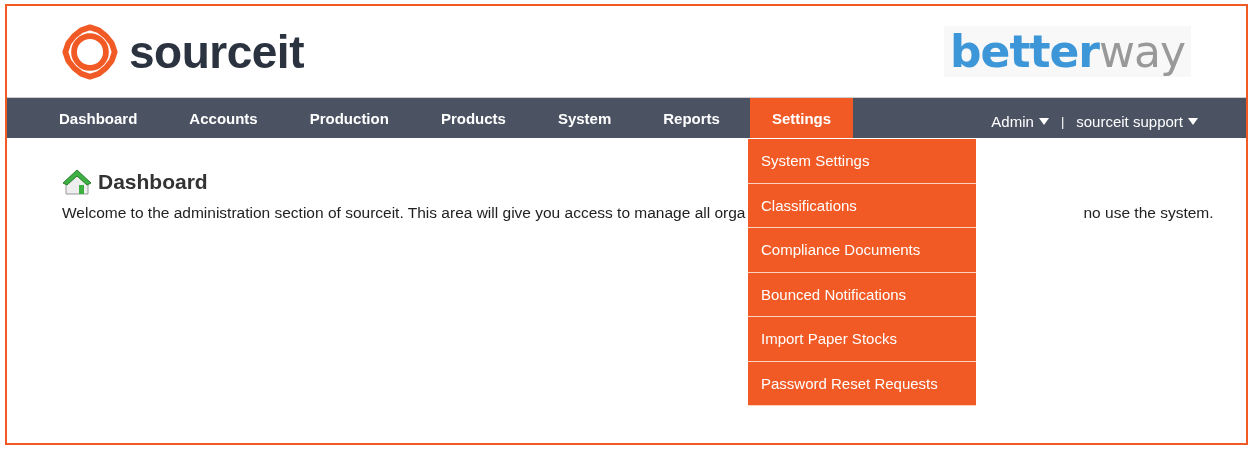 This screenshot has height=453, width=1253. What do you see at coordinates (1067, 51) in the screenshot?
I see `partner-logo-text: betterway` at bounding box center [1067, 51].